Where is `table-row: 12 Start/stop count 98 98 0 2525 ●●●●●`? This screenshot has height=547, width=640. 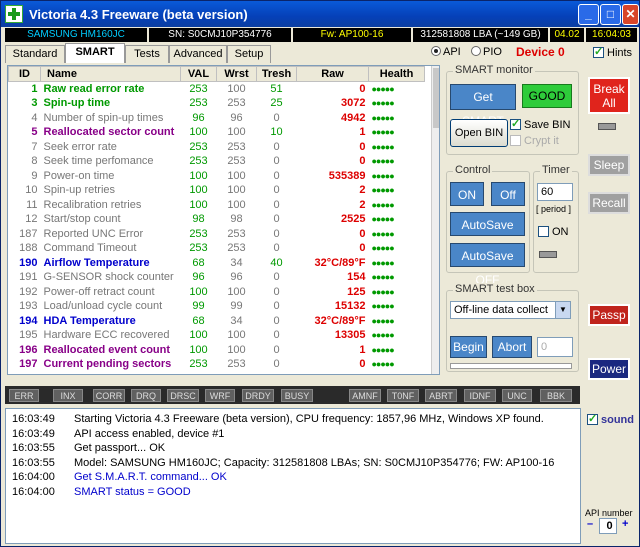
table-row: 12 Start/stop count 98 98 0 2525 ●●●●● is located at coordinates (217, 219).